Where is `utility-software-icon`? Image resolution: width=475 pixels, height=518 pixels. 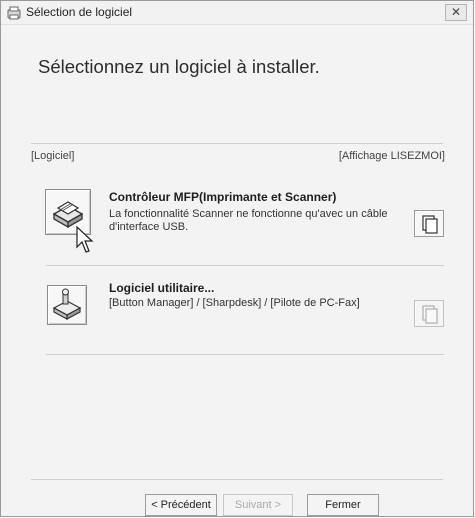
utility-software-icon is located at coordinates (67, 304).